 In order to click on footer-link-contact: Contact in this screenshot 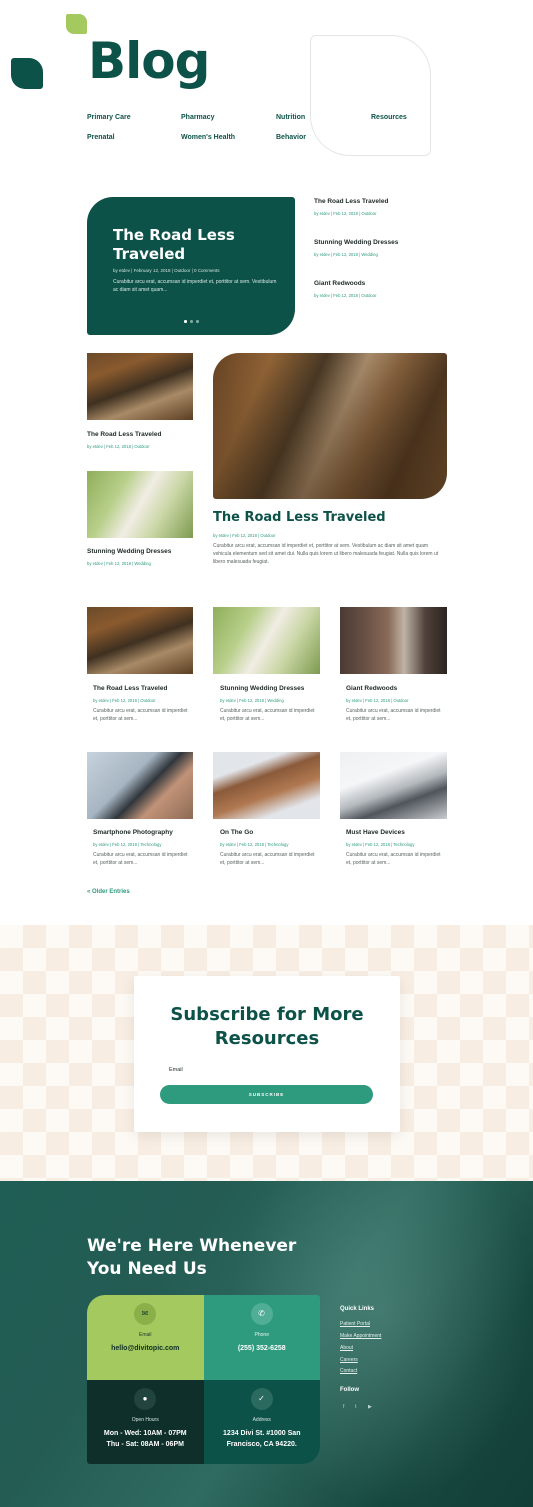, I will do `click(348, 1371)`.